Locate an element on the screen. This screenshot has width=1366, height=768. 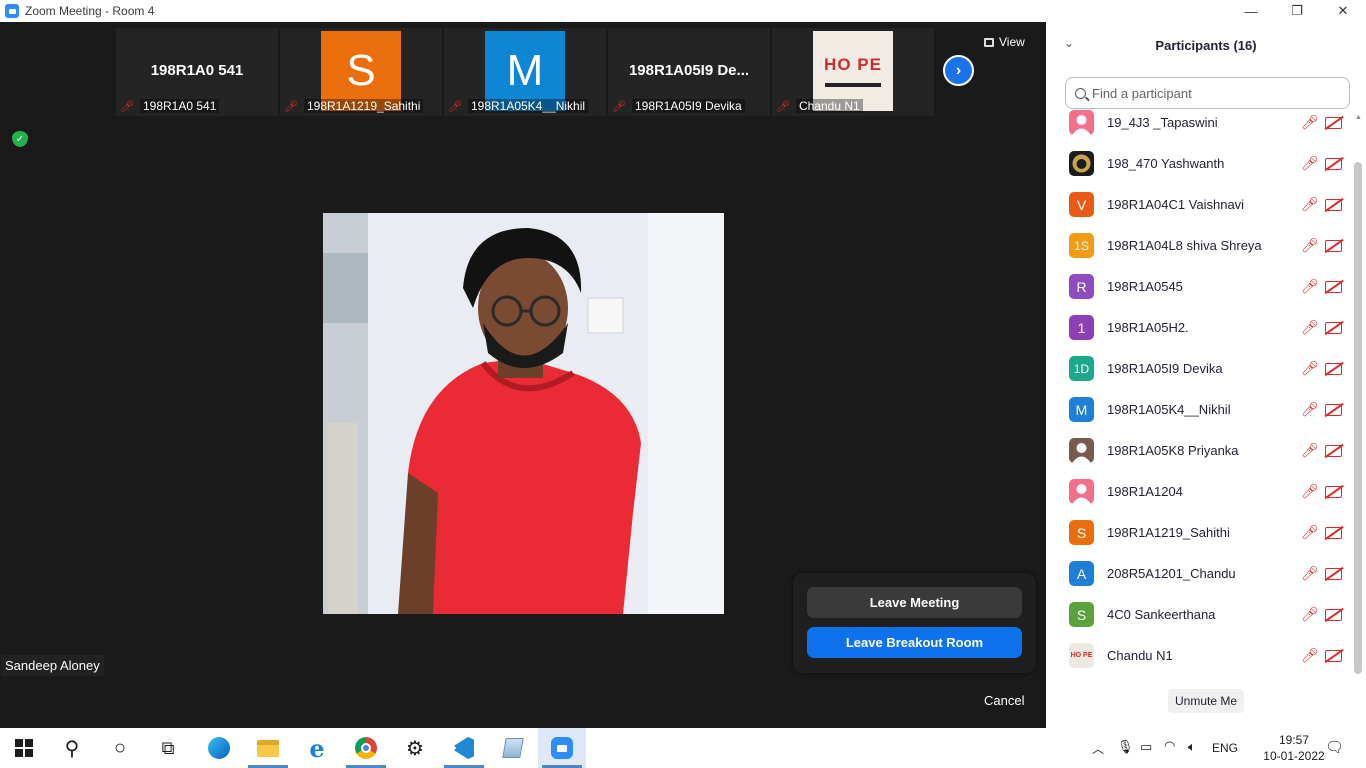
participant-row: HO PE Chandu N1 🎤︎ is located at coordinates (1201, 655).